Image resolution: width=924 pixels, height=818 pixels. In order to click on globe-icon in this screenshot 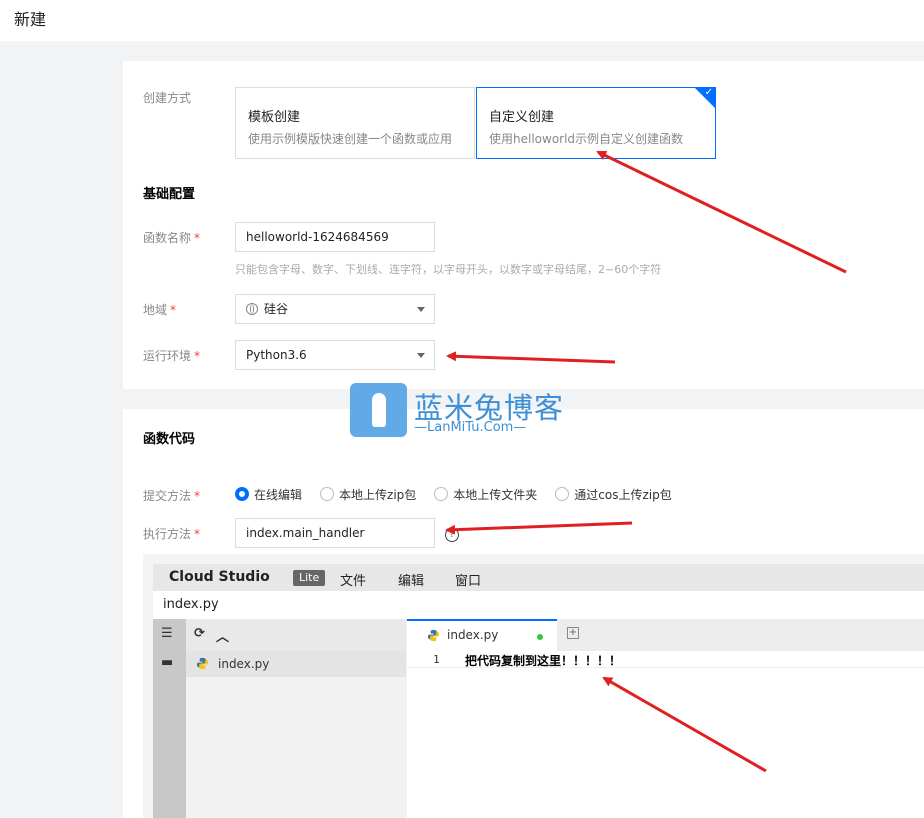, I will do `click(252, 309)`.